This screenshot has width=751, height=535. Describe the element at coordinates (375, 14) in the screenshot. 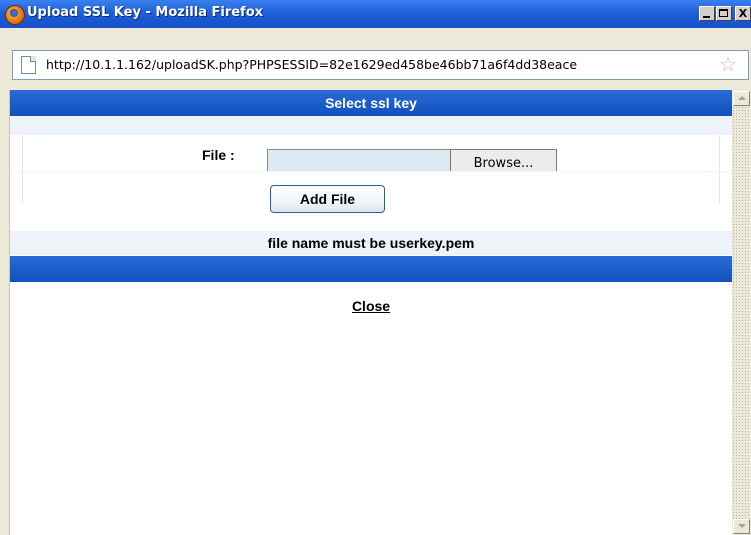

I see `window-titlebar: Upload SSL Key - Mozilla Firefox X` at that location.